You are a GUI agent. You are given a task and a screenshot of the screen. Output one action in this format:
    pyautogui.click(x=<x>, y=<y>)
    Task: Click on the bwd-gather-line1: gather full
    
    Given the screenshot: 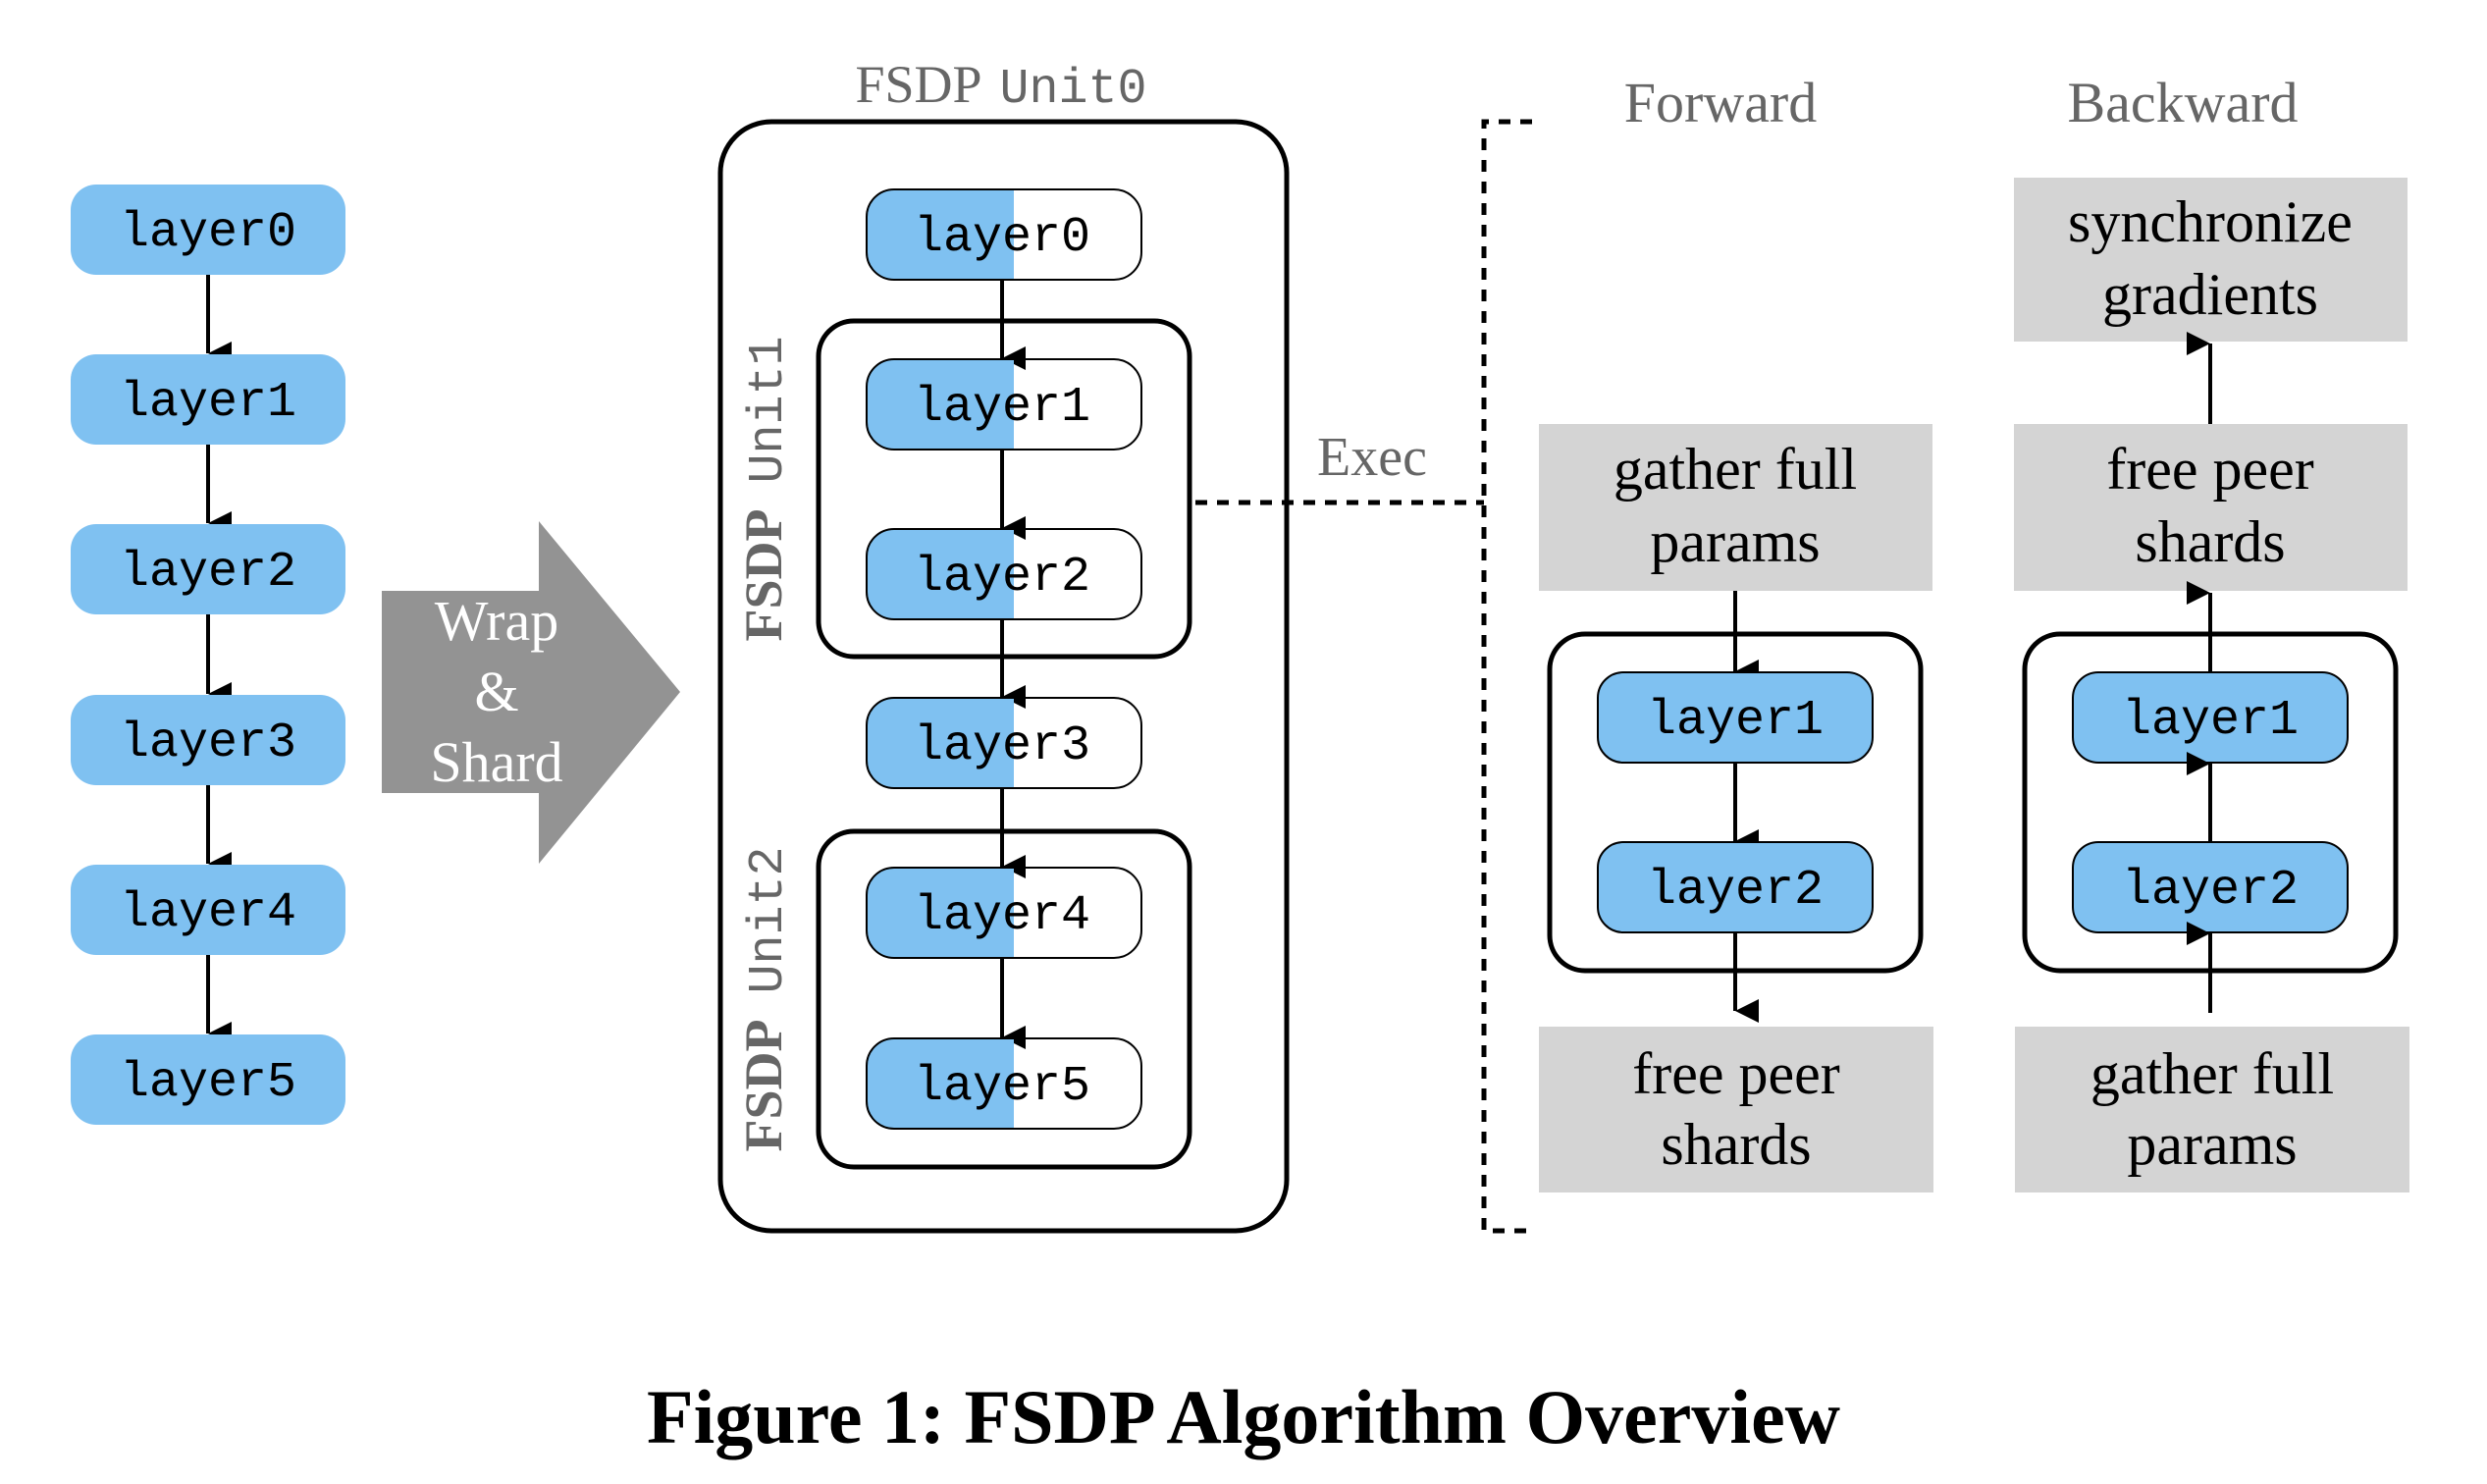 What is the action you would take?
    pyautogui.click(x=2212, y=1073)
    